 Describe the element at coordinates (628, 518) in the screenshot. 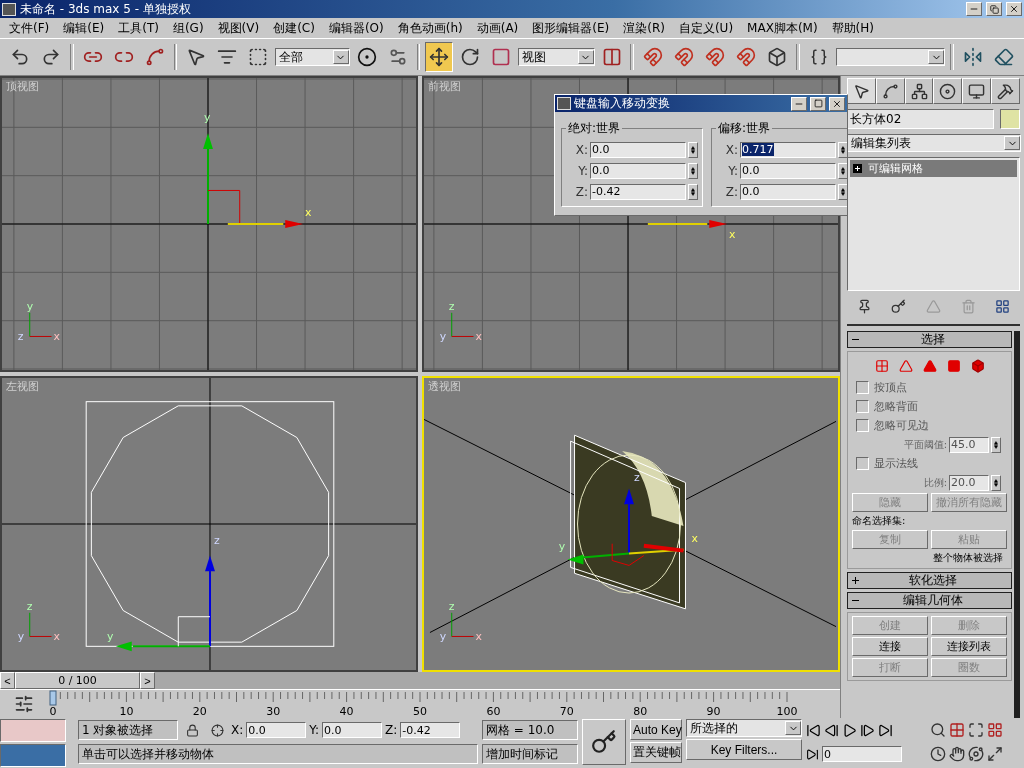

I see `move-gizmo: z y x` at that location.